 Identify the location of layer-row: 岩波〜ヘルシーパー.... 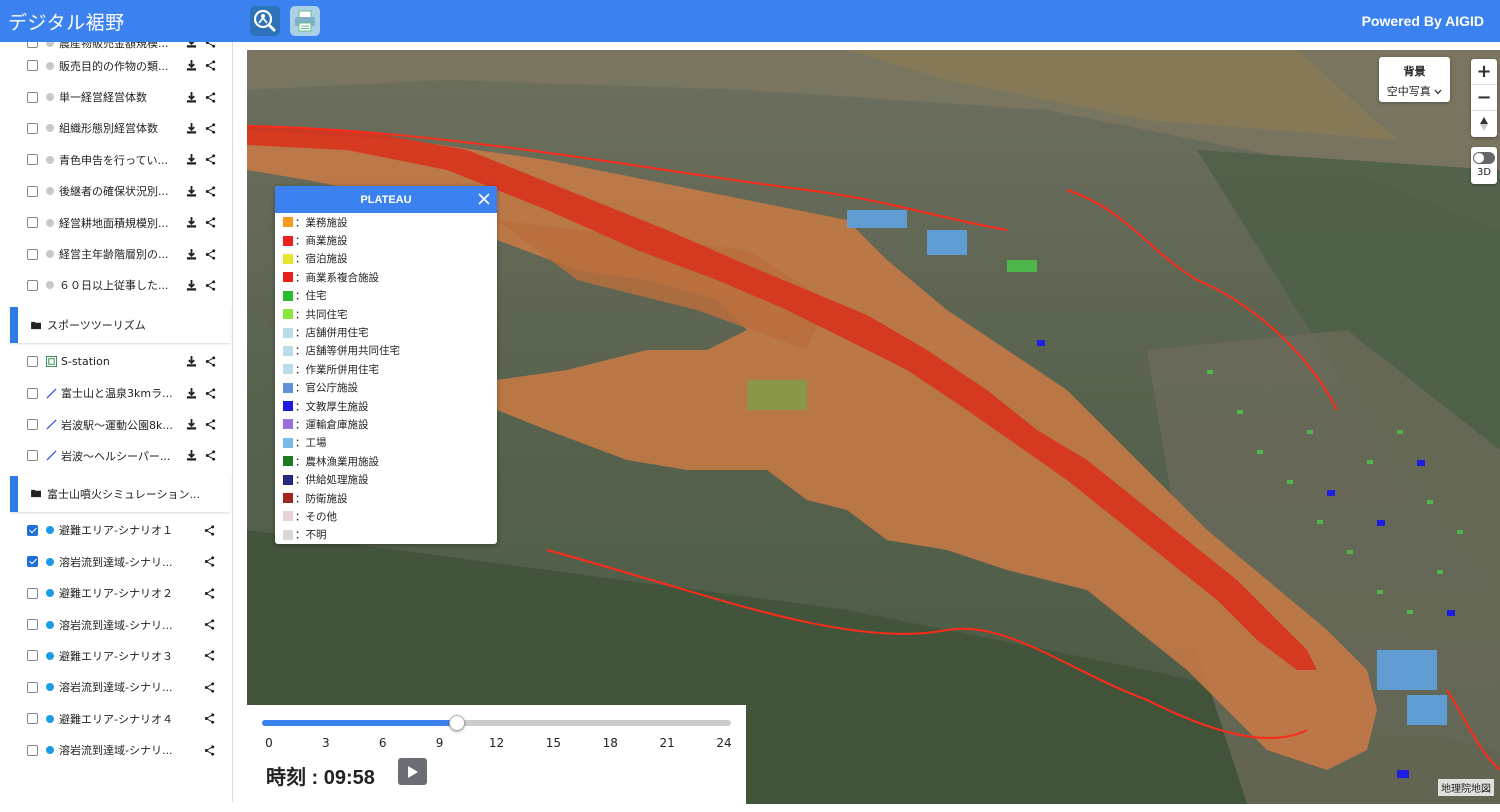
(120, 455).